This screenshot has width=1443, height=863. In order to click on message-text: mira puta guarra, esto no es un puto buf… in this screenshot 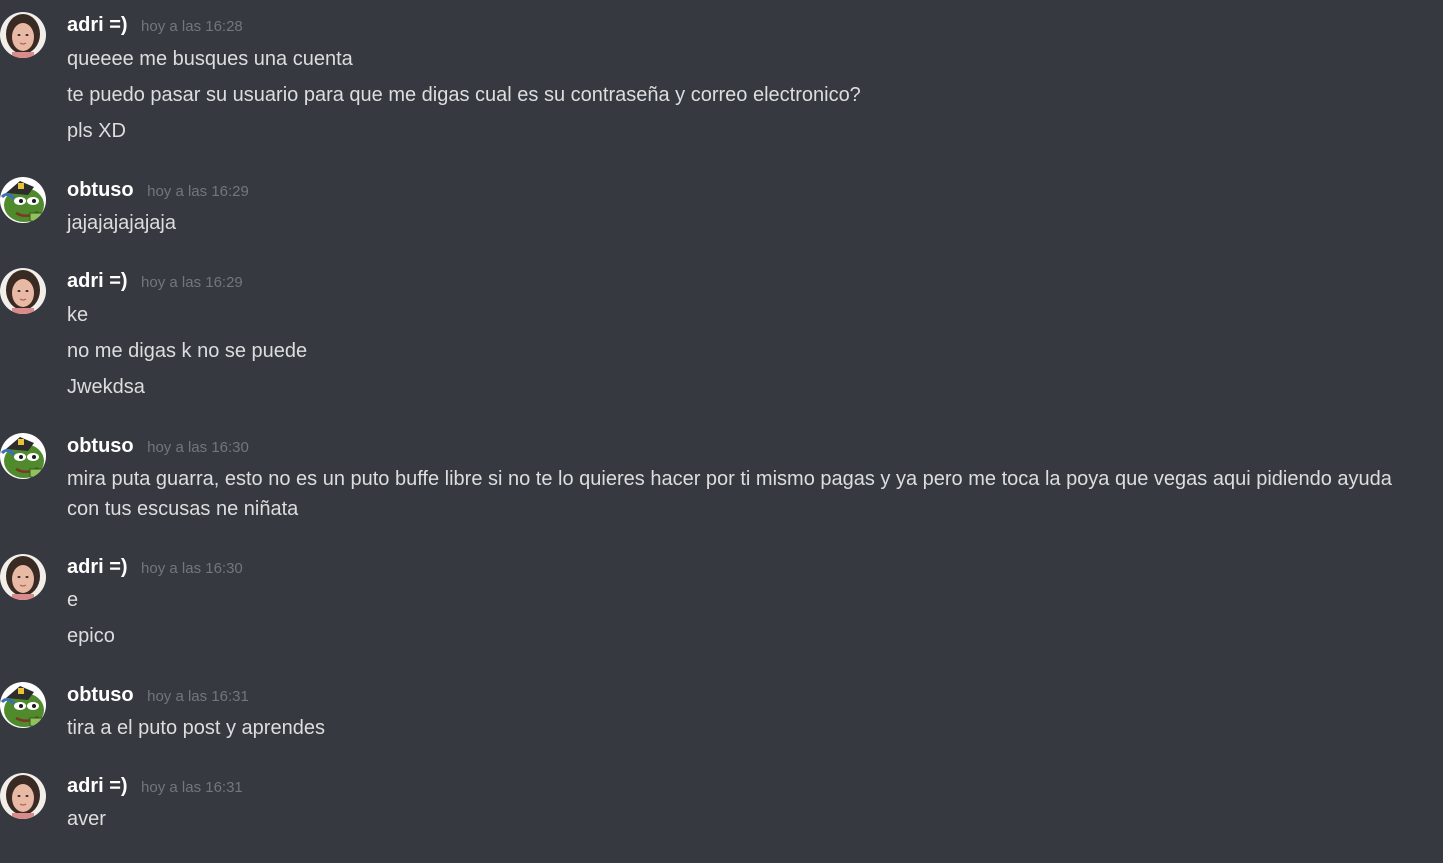, I will do `click(729, 494)`.